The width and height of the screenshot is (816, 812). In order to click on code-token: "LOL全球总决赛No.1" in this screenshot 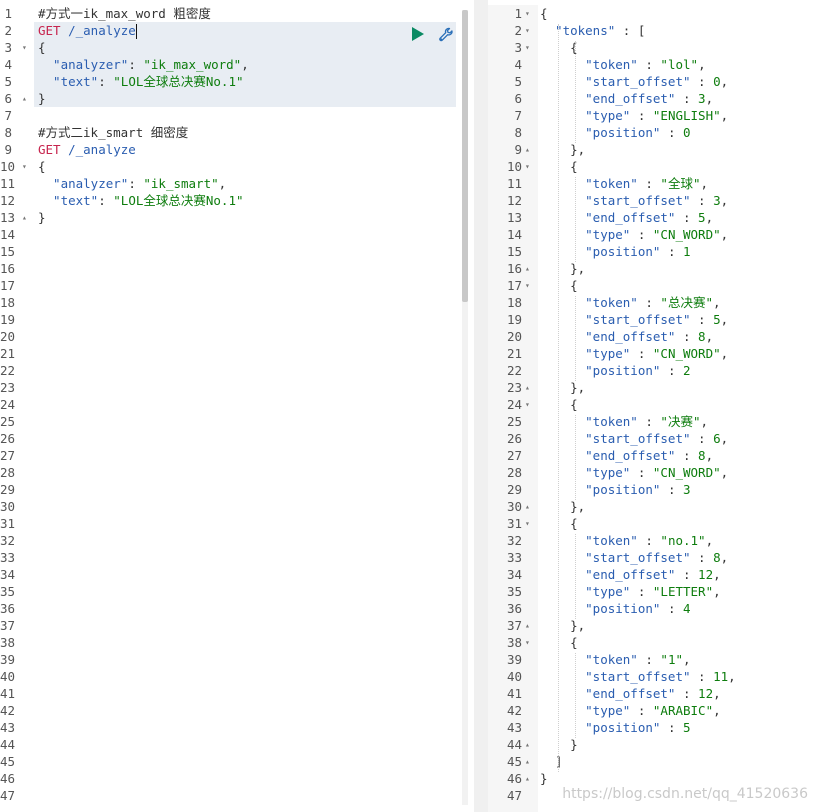, I will do `click(178, 81)`.